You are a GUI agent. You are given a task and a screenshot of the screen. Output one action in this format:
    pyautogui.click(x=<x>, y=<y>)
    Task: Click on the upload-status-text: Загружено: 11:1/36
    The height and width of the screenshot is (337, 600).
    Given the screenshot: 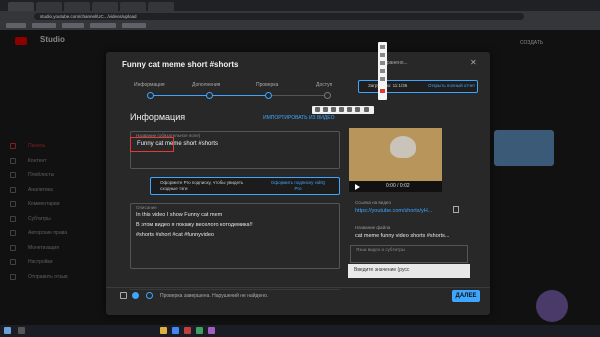 What is the action you would take?
    pyautogui.click(x=388, y=85)
    